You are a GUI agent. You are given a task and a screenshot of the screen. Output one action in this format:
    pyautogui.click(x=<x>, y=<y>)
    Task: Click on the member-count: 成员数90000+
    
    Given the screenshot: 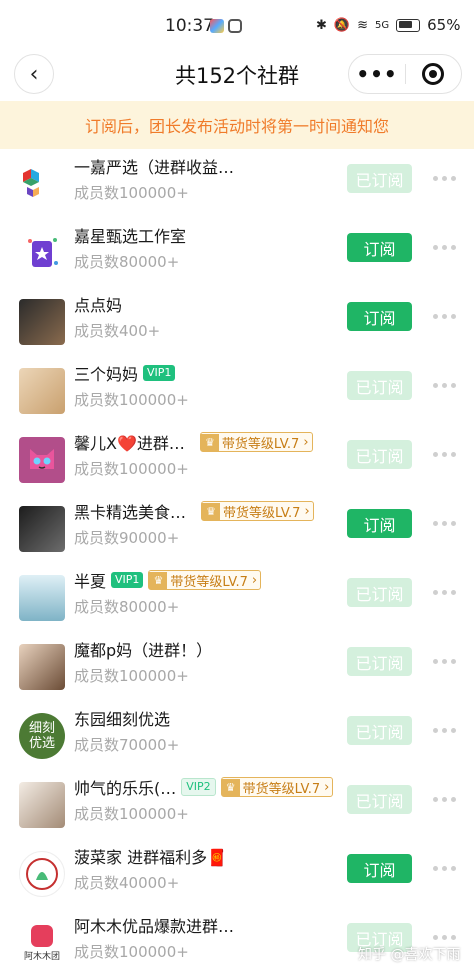 What is the action you would take?
    pyautogui.click(x=127, y=538)
    